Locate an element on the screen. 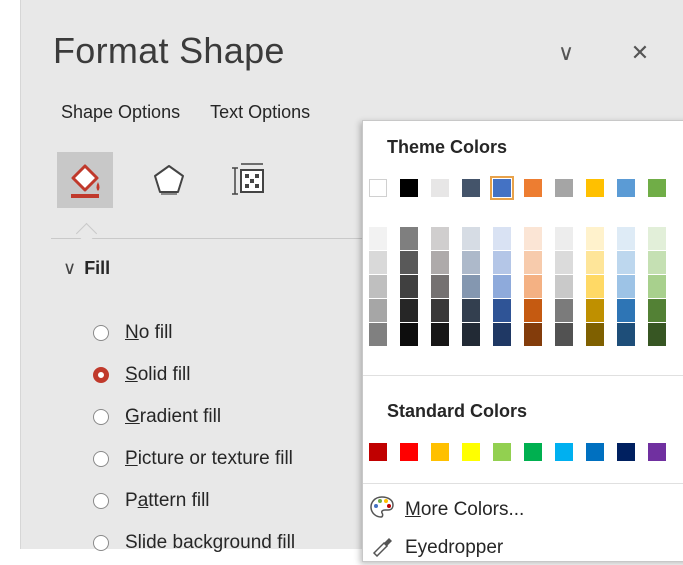 The height and width of the screenshot is (565, 683). fill-section-header: ∨ Fill is located at coordinates (86, 268).